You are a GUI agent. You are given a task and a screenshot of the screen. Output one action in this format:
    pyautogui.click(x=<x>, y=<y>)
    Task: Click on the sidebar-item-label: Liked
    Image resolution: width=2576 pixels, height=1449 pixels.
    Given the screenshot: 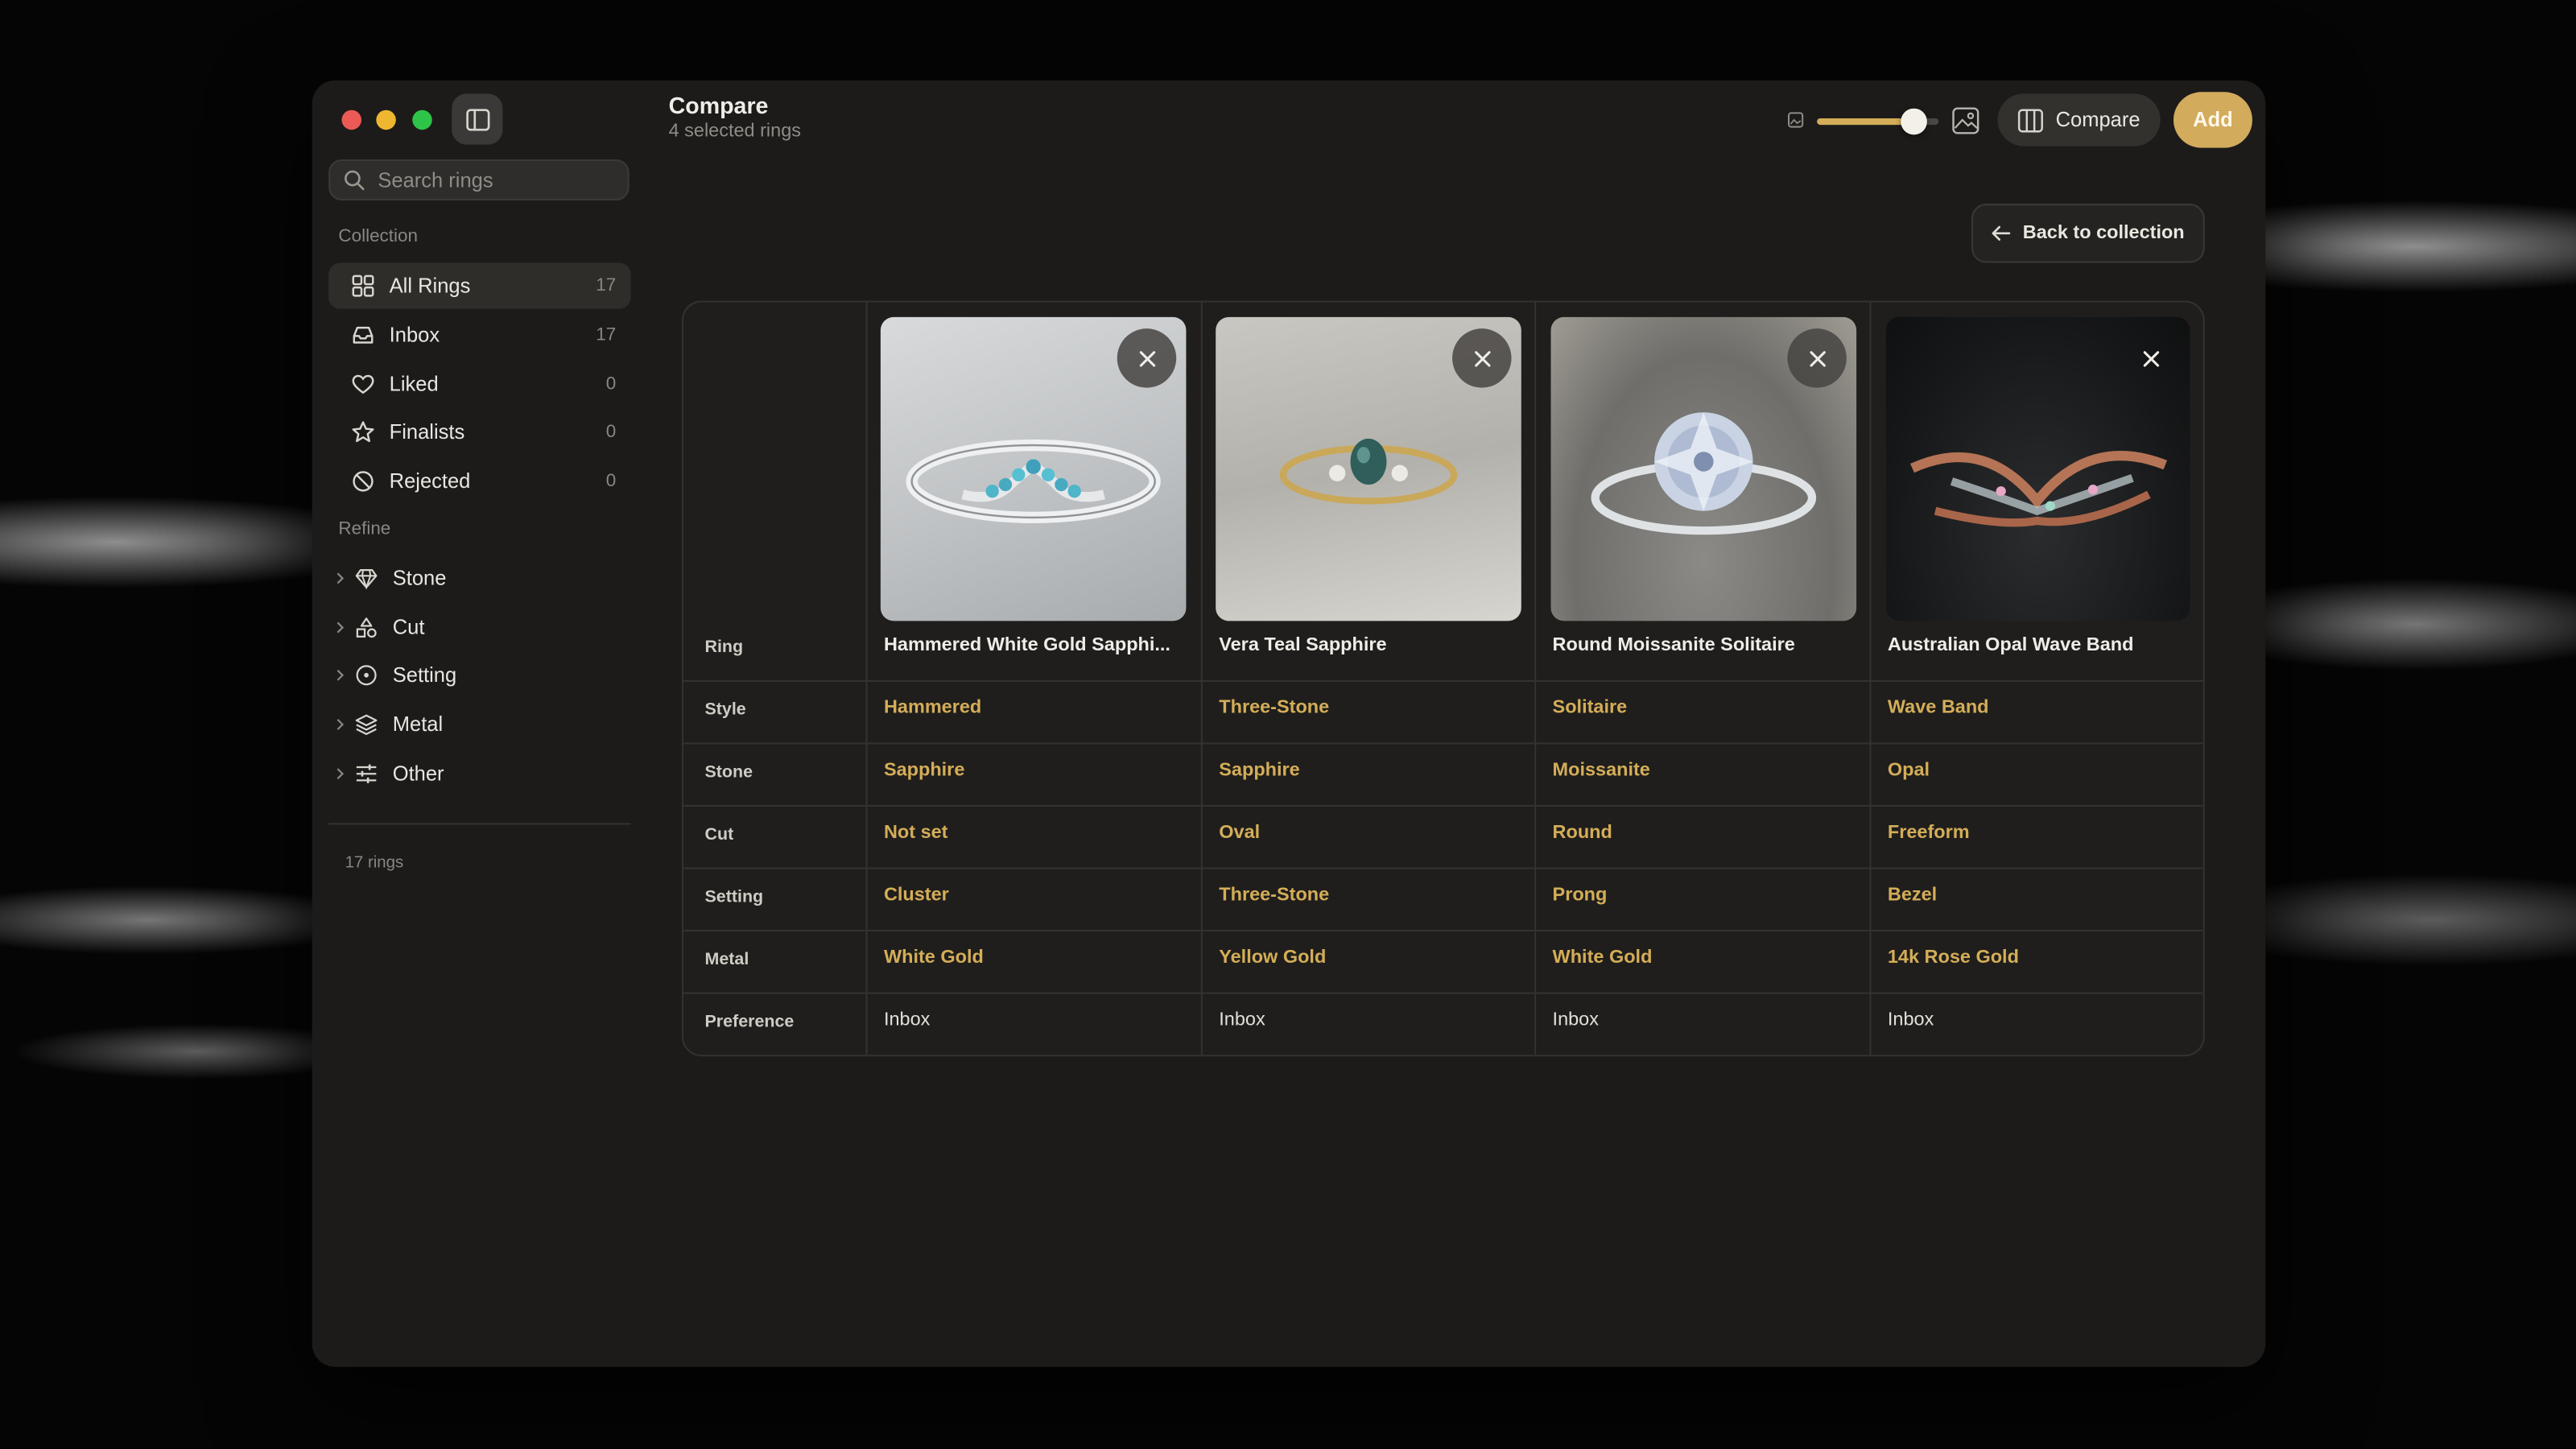 What is the action you would take?
    pyautogui.click(x=414, y=384)
    